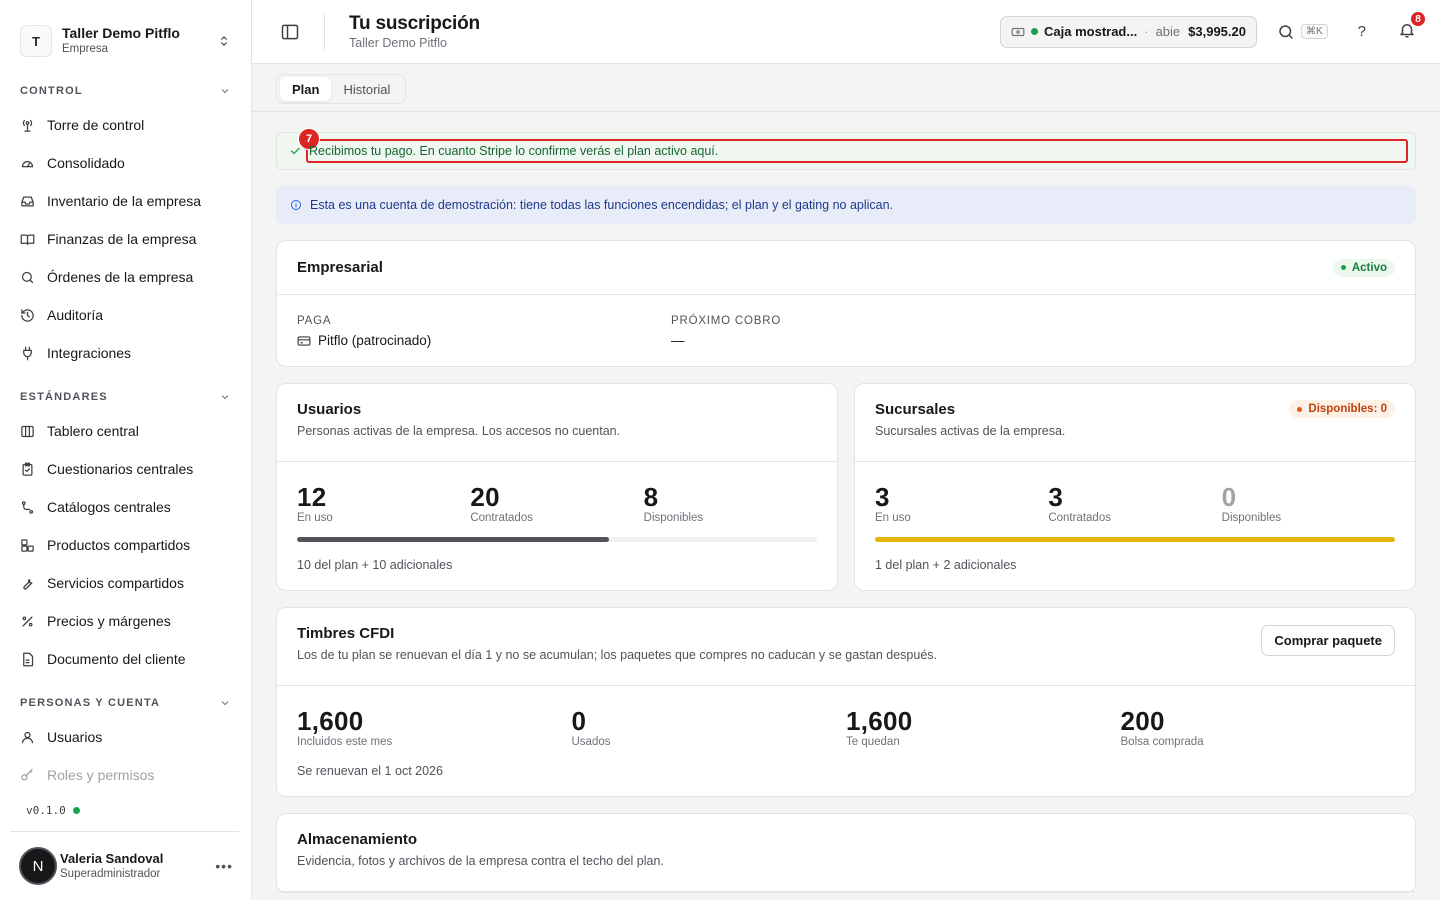 This screenshot has width=1440, height=900. I want to click on tab-plan: Plan, so click(306, 89).